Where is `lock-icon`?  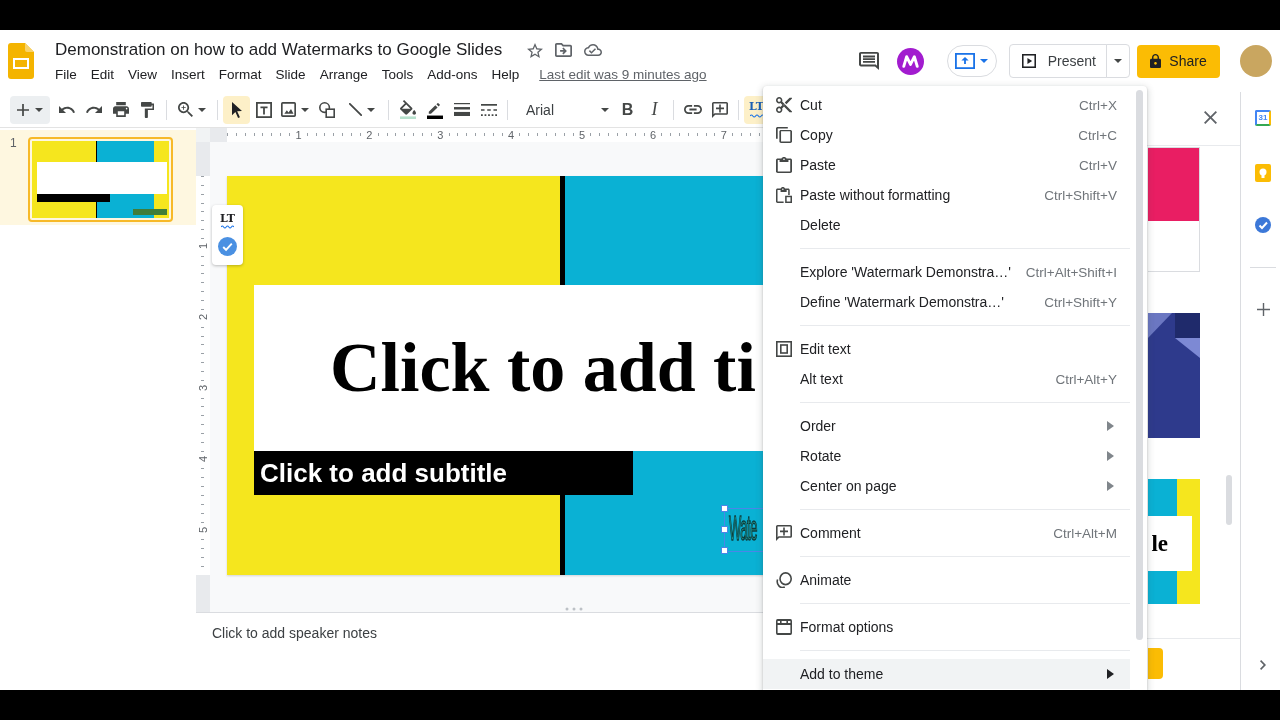 lock-icon is located at coordinates (1156, 61).